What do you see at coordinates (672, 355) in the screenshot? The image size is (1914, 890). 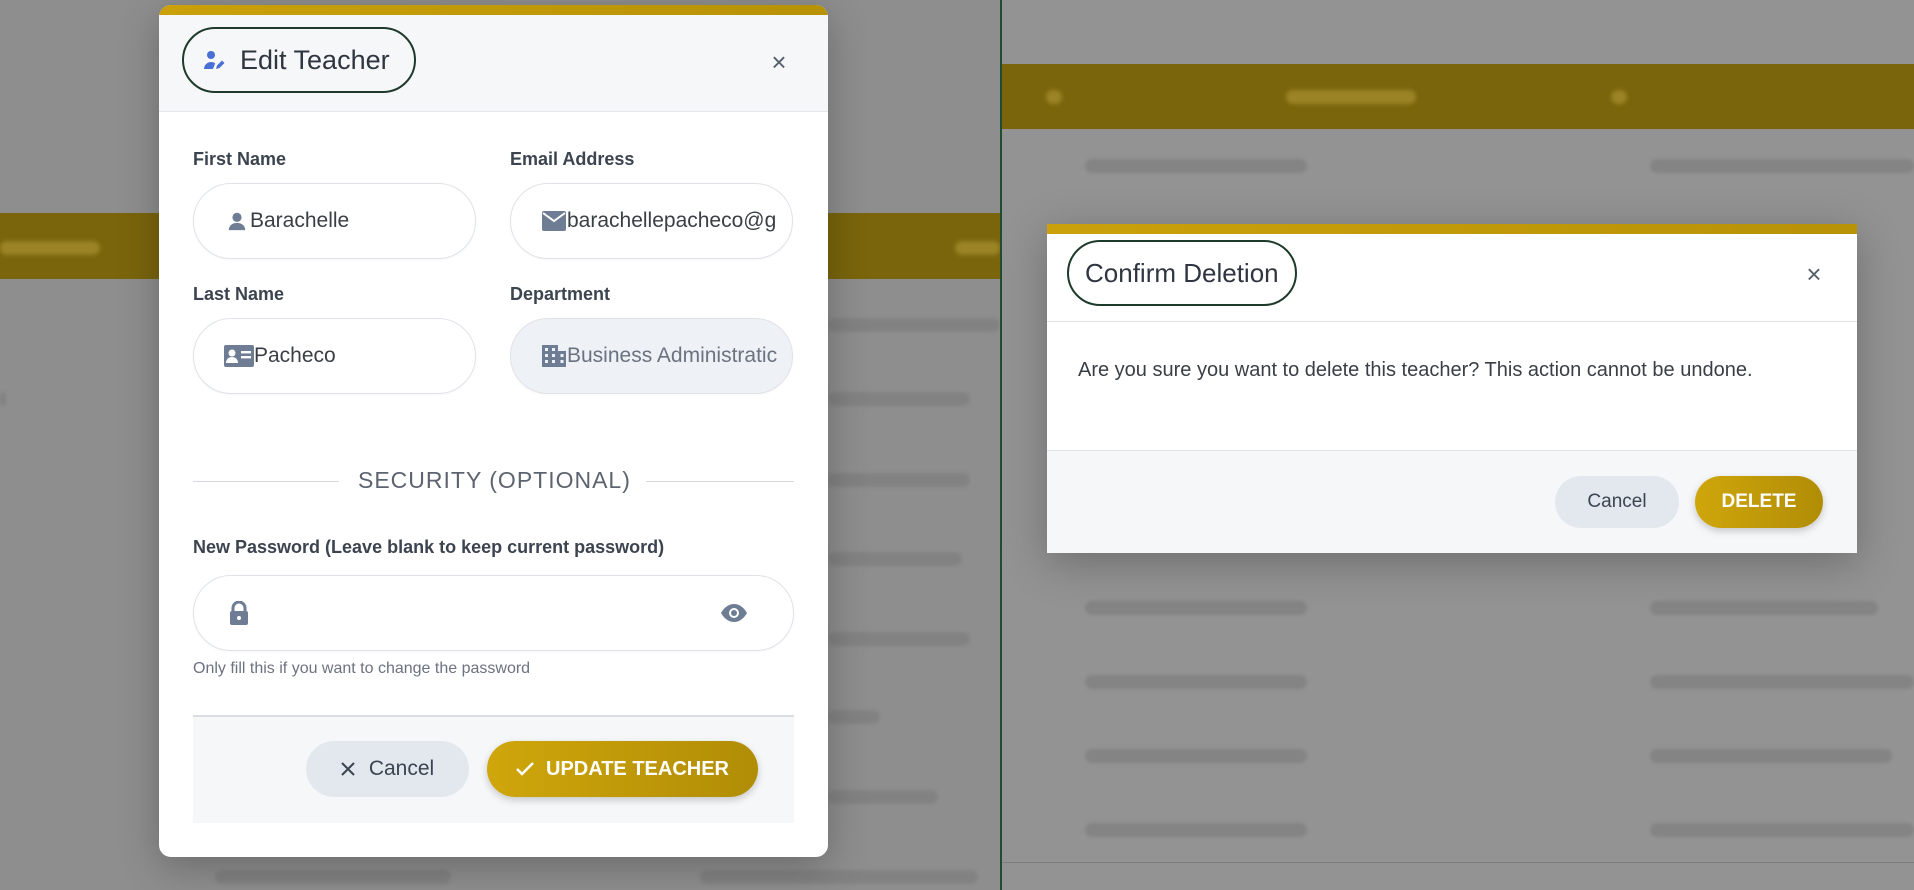 I see `department-value: Business Administratic` at bounding box center [672, 355].